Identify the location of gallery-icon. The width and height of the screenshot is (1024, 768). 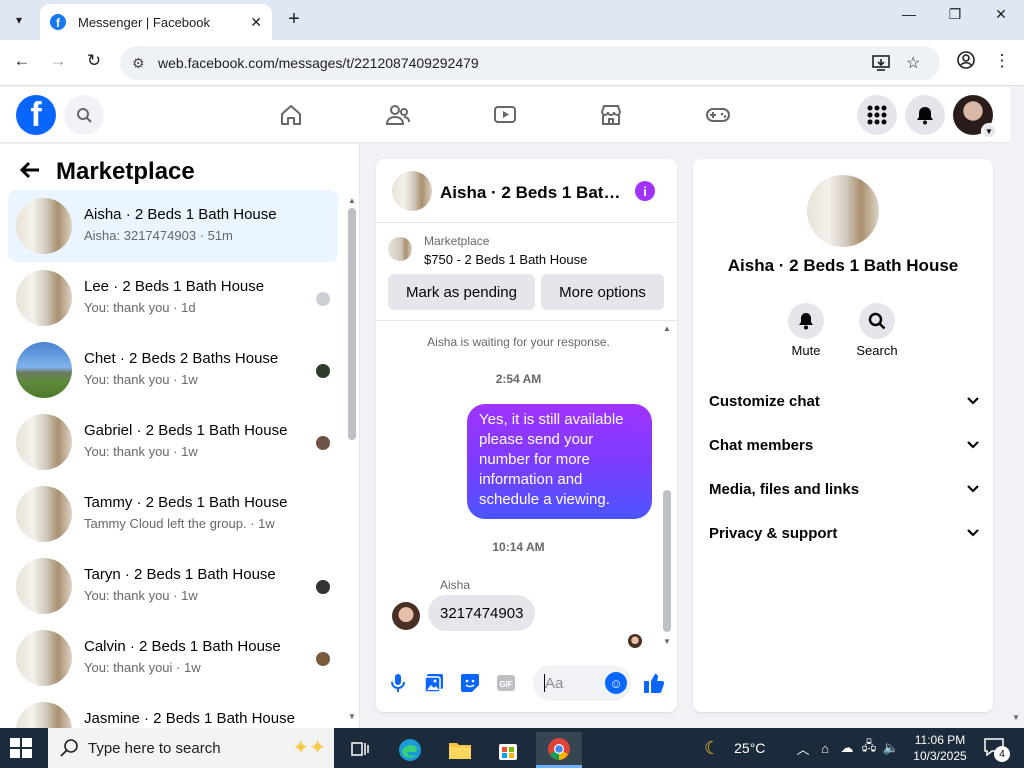
(434, 683).